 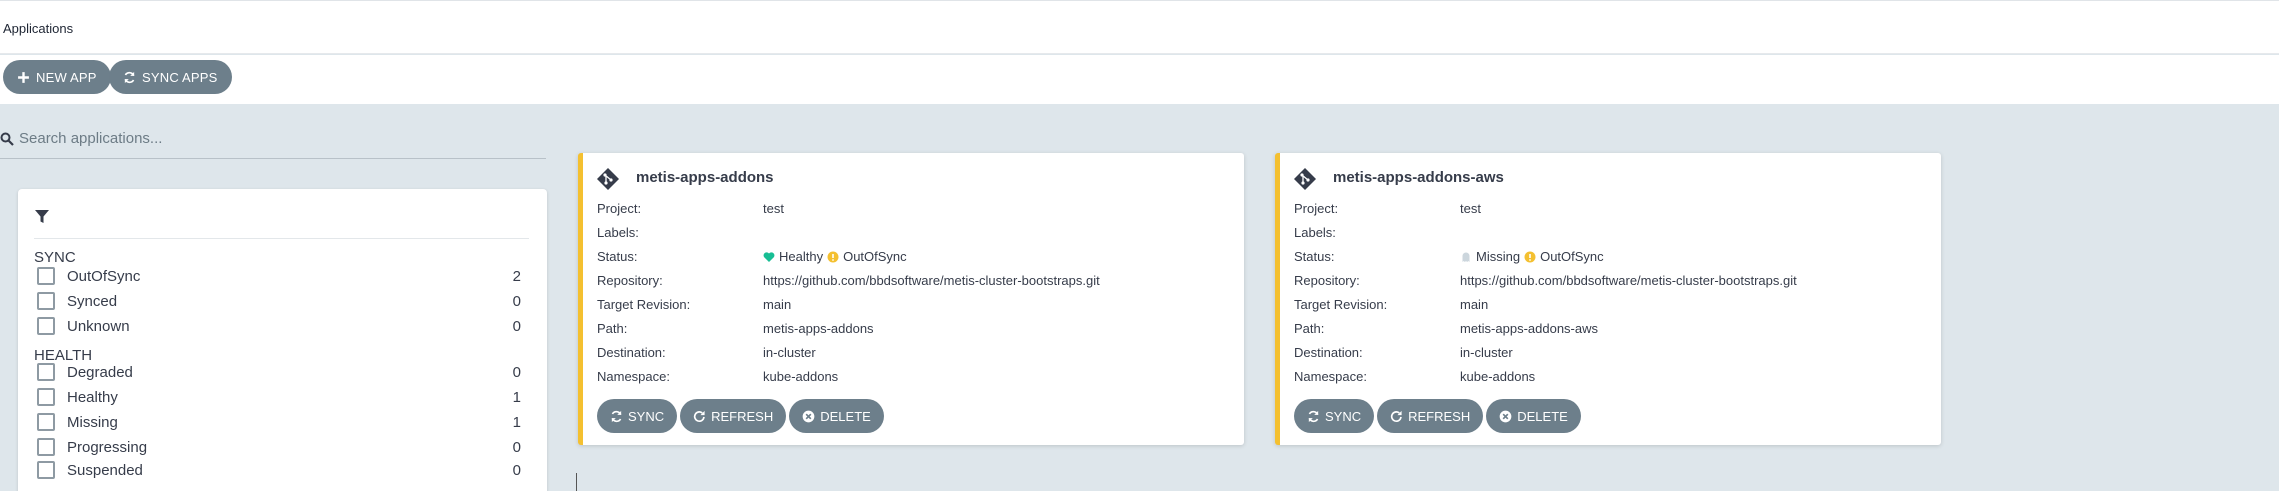 What do you see at coordinates (1309, 328) in the screenshot?
I see `path-label: Path:` at bounding box center [1309, 328].